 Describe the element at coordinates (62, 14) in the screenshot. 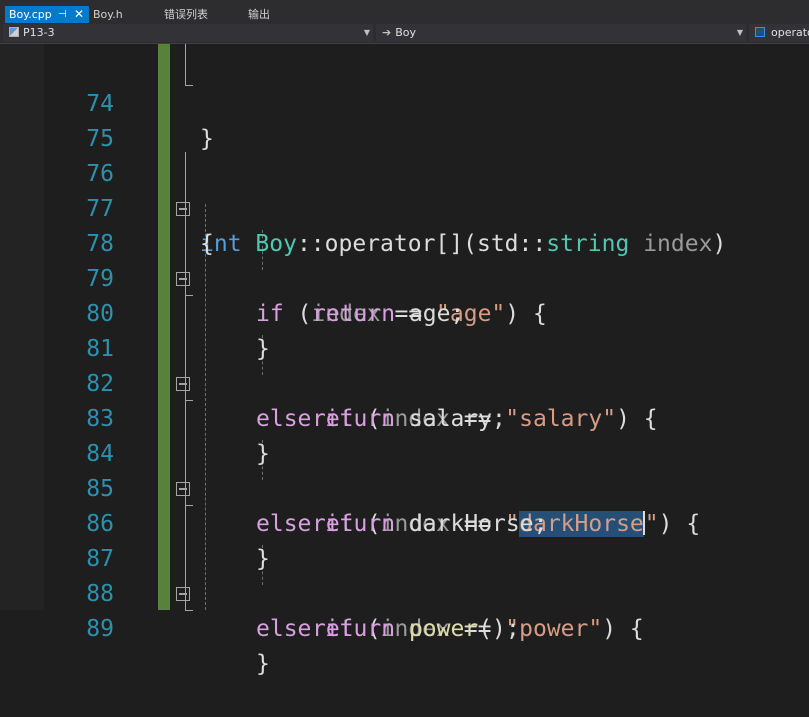

I see `pin-icon: ⊣` at that location.